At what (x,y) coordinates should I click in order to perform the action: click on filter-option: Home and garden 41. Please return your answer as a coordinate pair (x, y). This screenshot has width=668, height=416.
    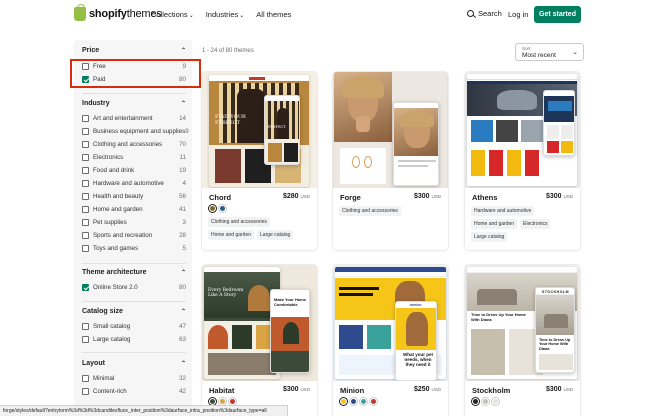
    Looking at the image, I should click on (134, 209).